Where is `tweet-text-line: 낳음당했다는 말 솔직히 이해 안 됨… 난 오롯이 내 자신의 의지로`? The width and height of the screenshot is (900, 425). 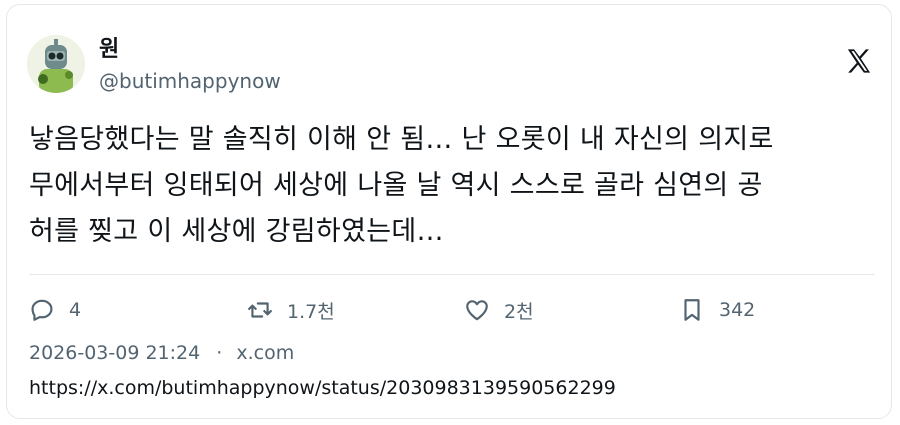 tweet-text-line: 낳음당했다는 말 솔직히 이해 안 됨… 난 오롯이 내 자신의 의지로 is located at coordinates (401, 139).